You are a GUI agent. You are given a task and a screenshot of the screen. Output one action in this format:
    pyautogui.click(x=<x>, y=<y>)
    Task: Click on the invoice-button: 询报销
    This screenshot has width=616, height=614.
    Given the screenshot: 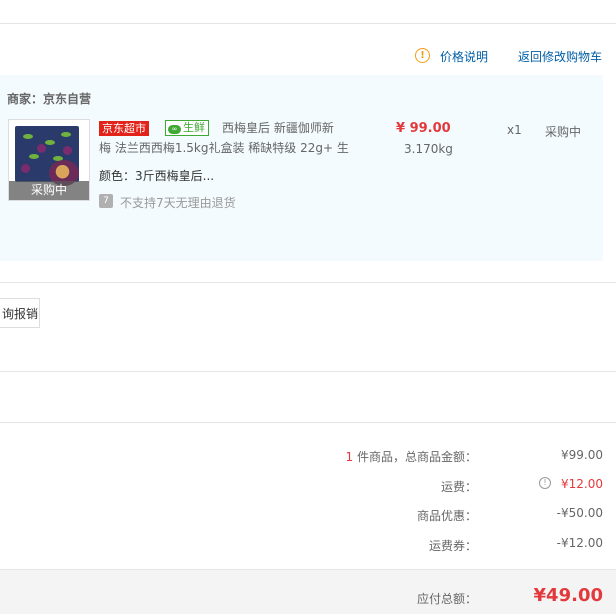 What is the action you would take?
    pyautogui.click(x=20, y=313)
    